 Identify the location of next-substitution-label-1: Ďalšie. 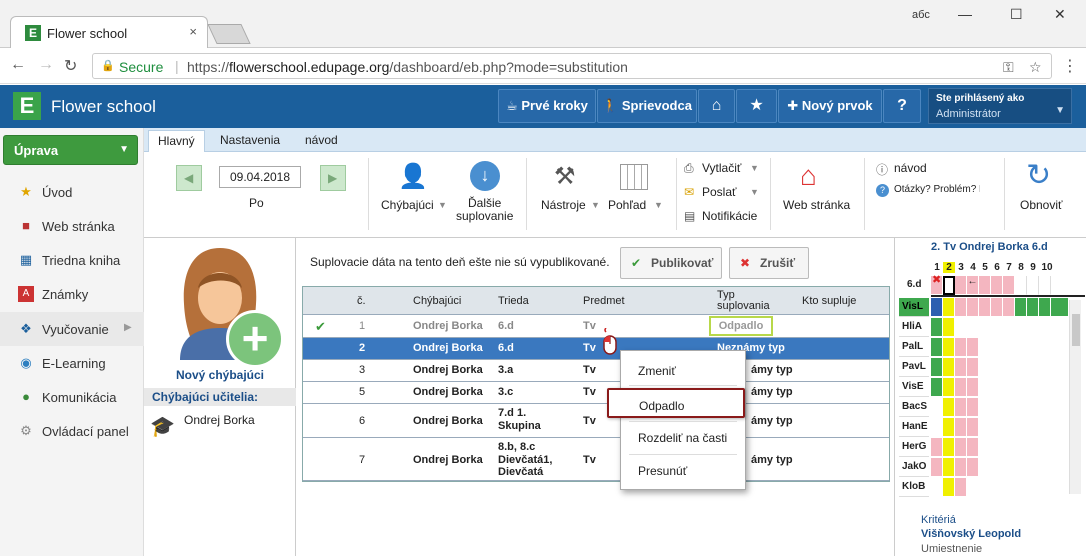
(484, 203).